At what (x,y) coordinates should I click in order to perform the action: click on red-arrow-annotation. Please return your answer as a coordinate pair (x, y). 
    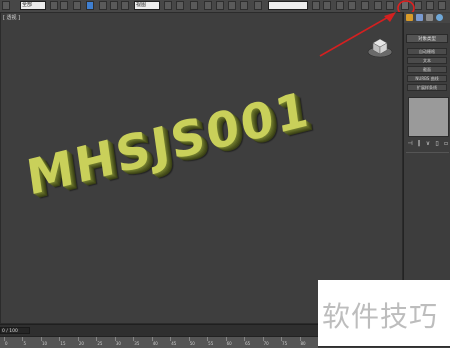
    Looking at the image, I should click on (357, 34).